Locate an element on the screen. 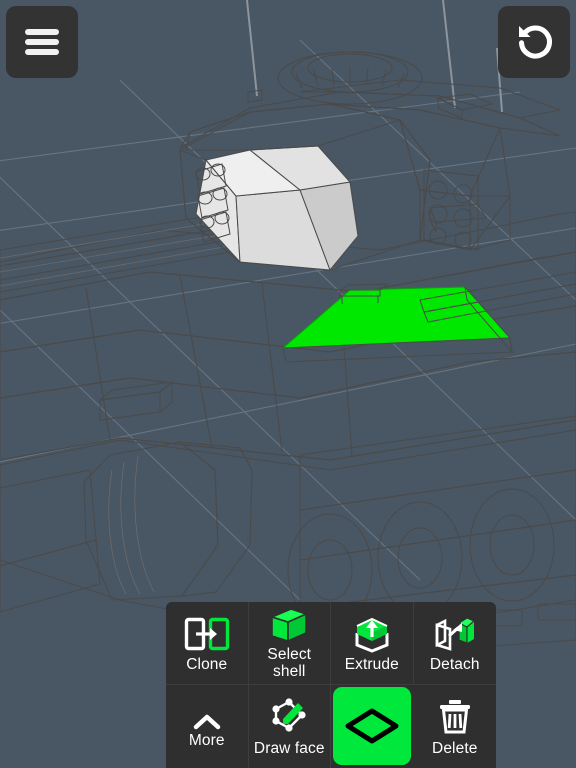 The height and width of the screenshot is (768, 576). tool-label-clone: Clone is located at coordinates (207, 664).